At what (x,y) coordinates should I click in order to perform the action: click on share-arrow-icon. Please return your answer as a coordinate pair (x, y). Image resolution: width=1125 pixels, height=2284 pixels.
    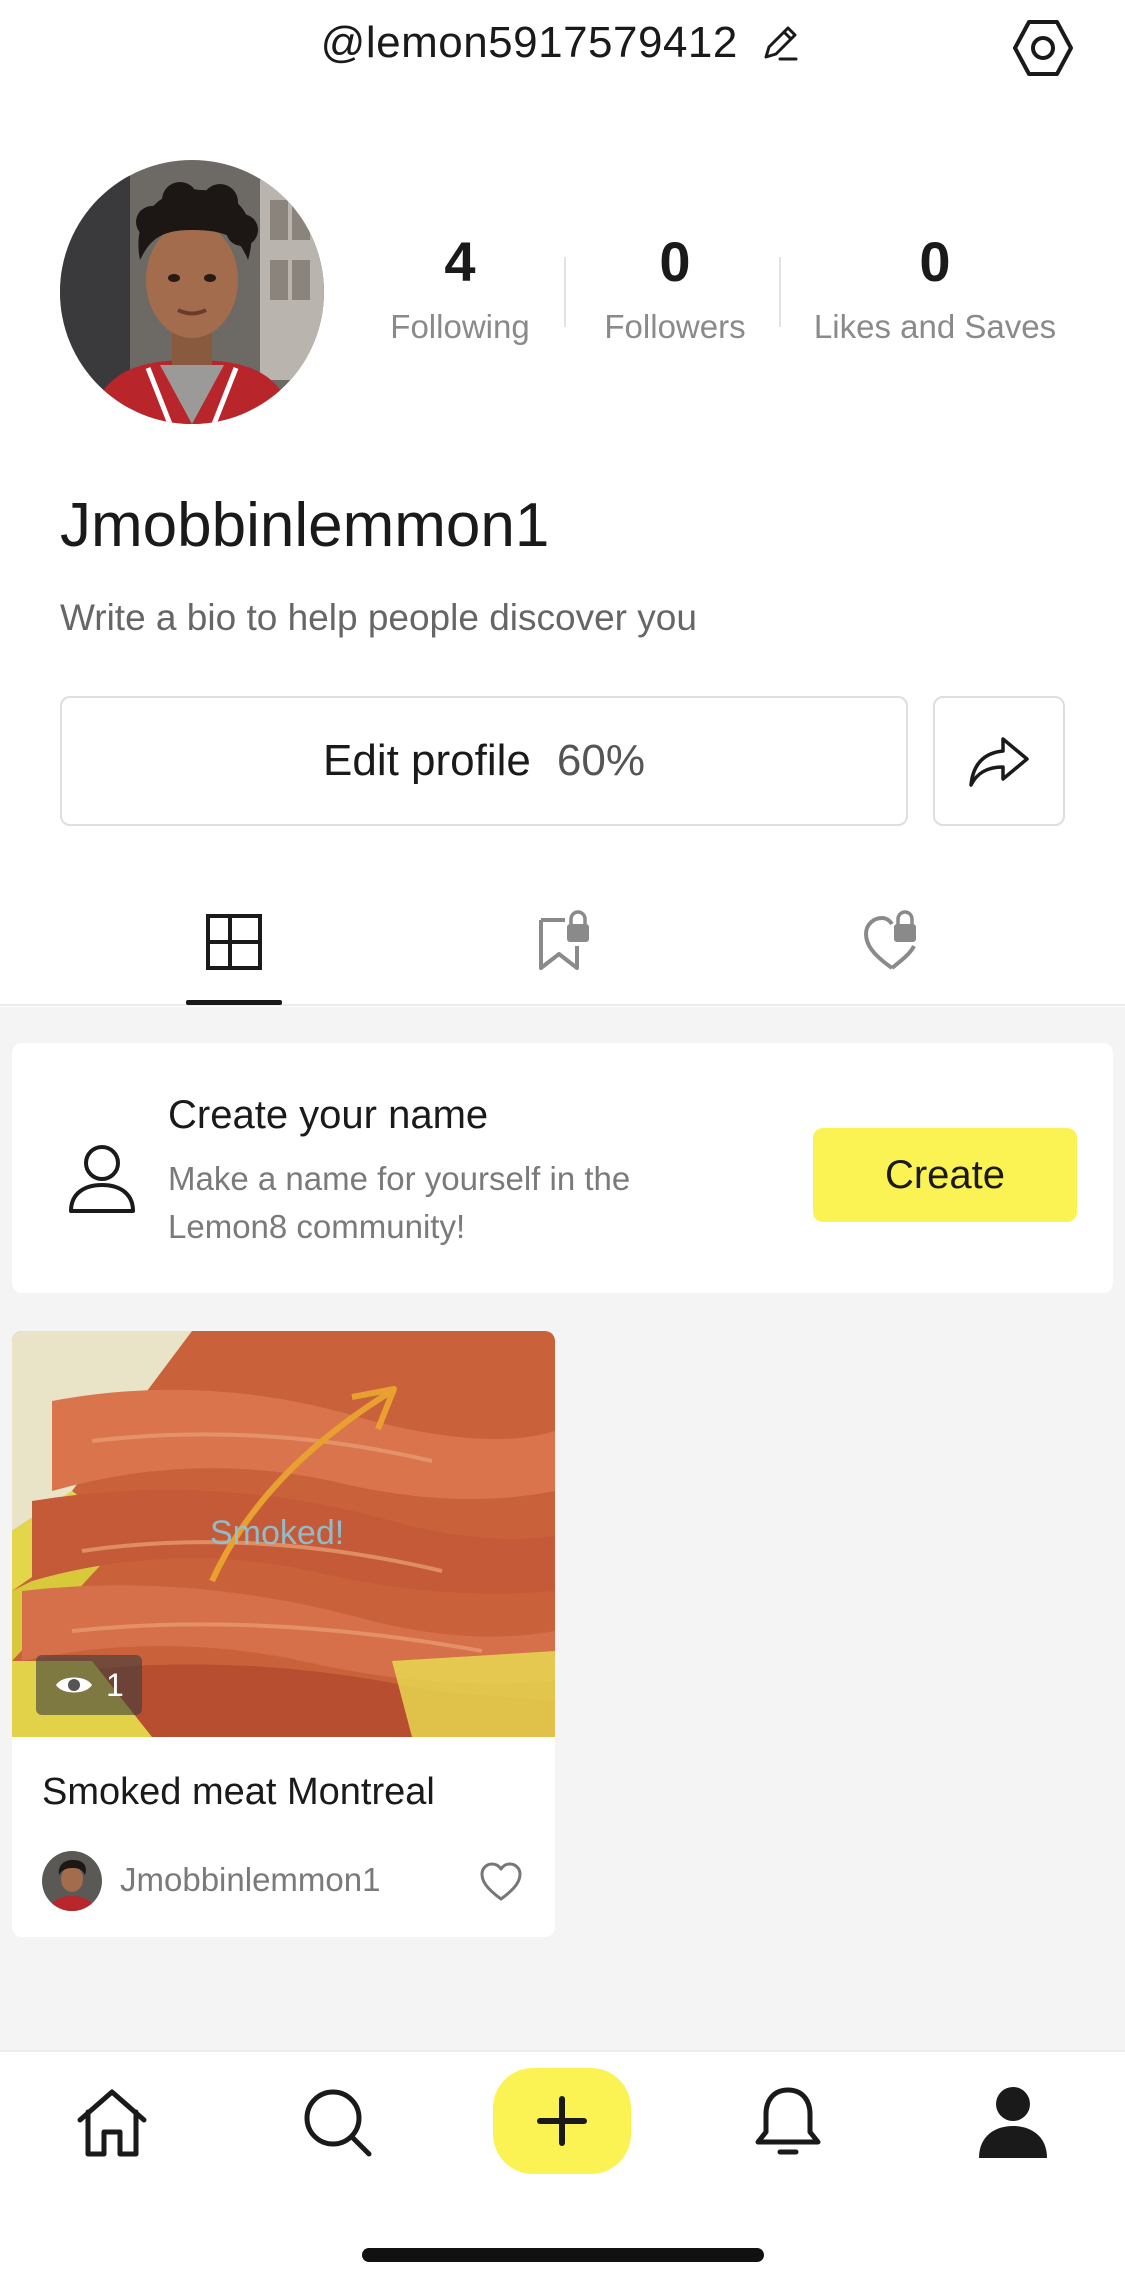
    Looking at the image, I should click on (999, 762).